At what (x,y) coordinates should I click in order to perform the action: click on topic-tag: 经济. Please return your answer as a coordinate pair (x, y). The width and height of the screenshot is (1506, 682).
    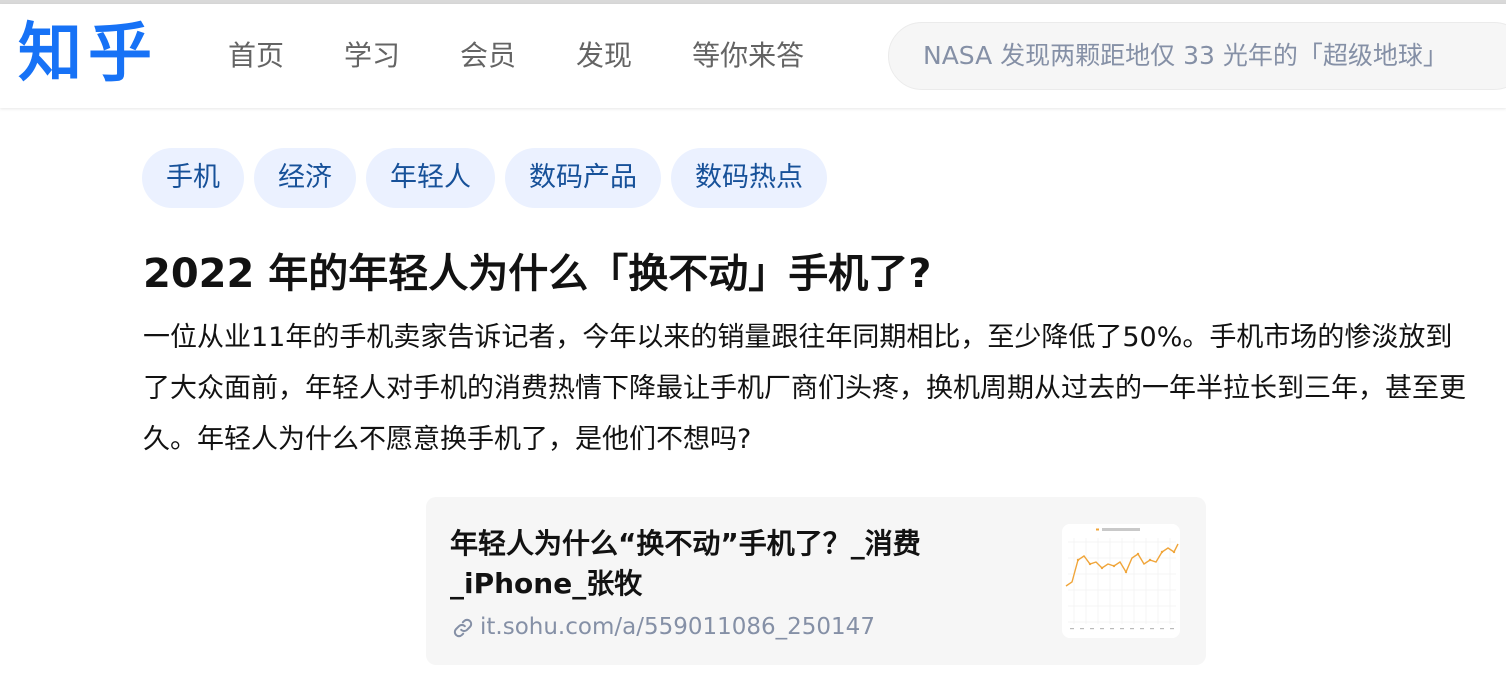
    Looking at the image, I should click on (305, 178).